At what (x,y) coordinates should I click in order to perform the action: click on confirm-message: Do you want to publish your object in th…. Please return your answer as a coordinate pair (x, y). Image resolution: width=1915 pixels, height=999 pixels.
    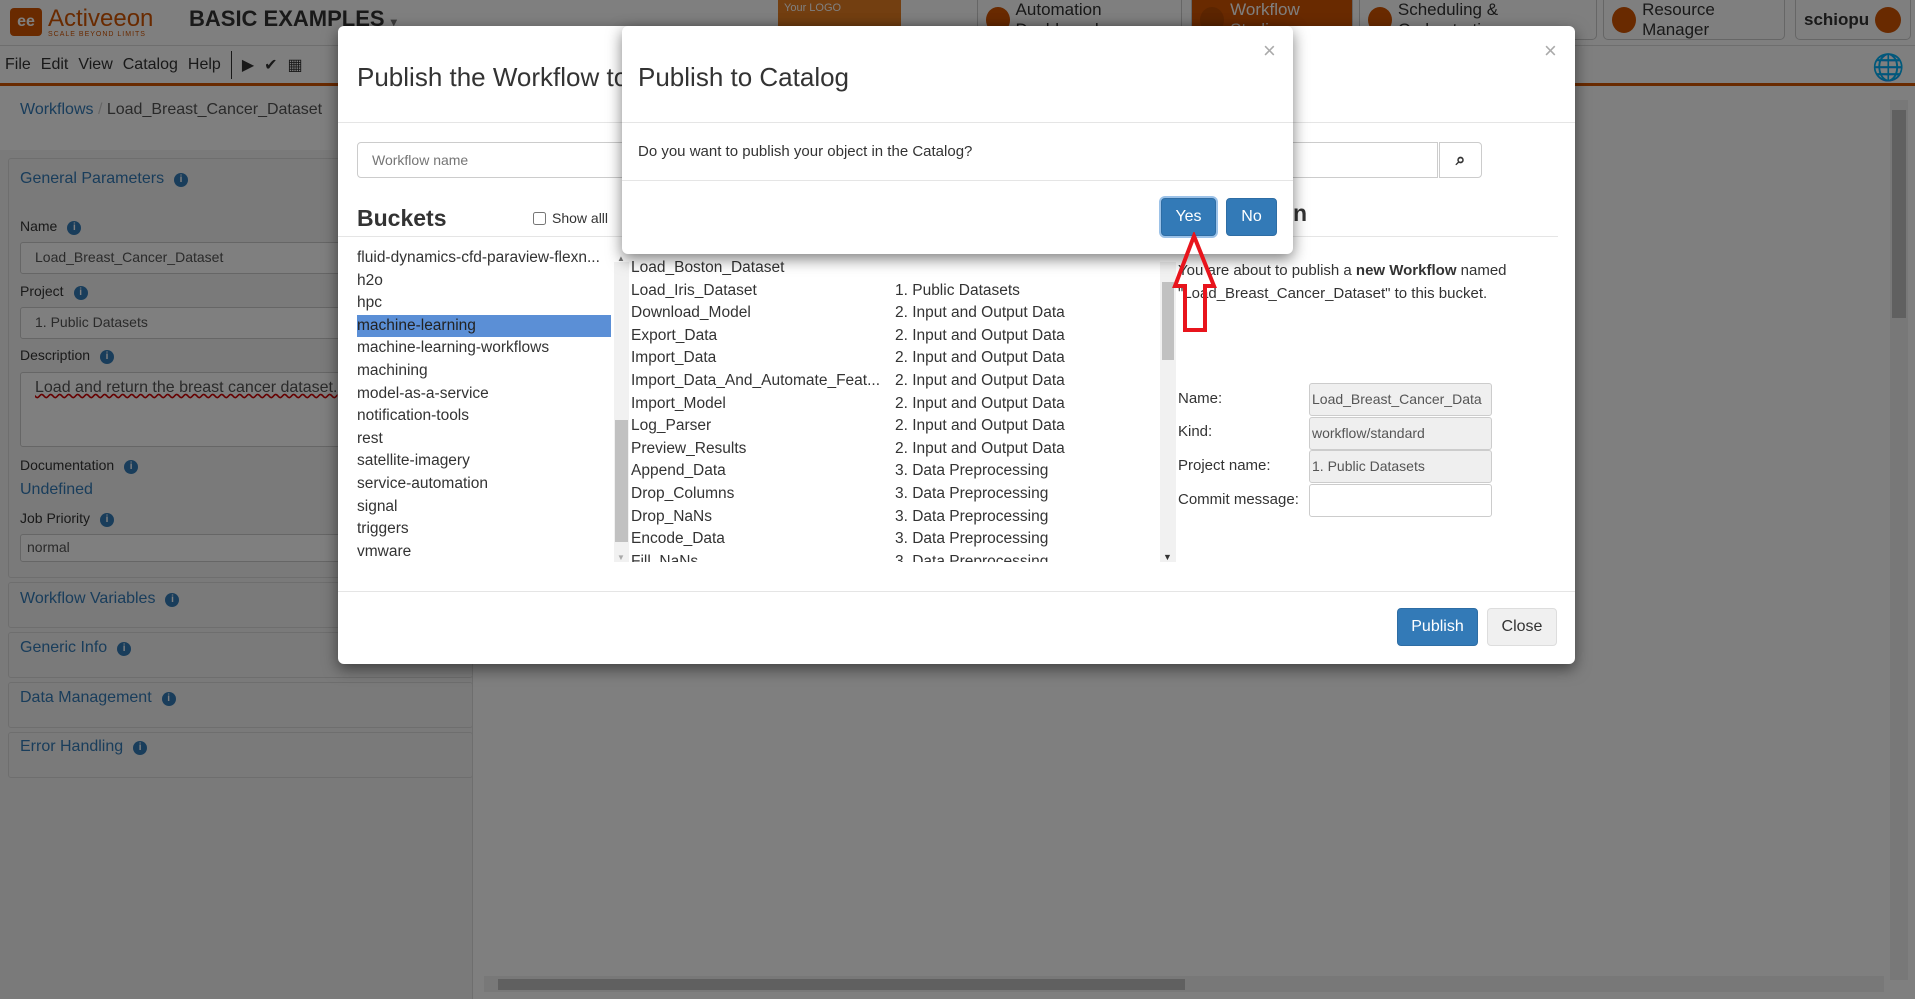
    Looking at the image, I should click on (805, 151).